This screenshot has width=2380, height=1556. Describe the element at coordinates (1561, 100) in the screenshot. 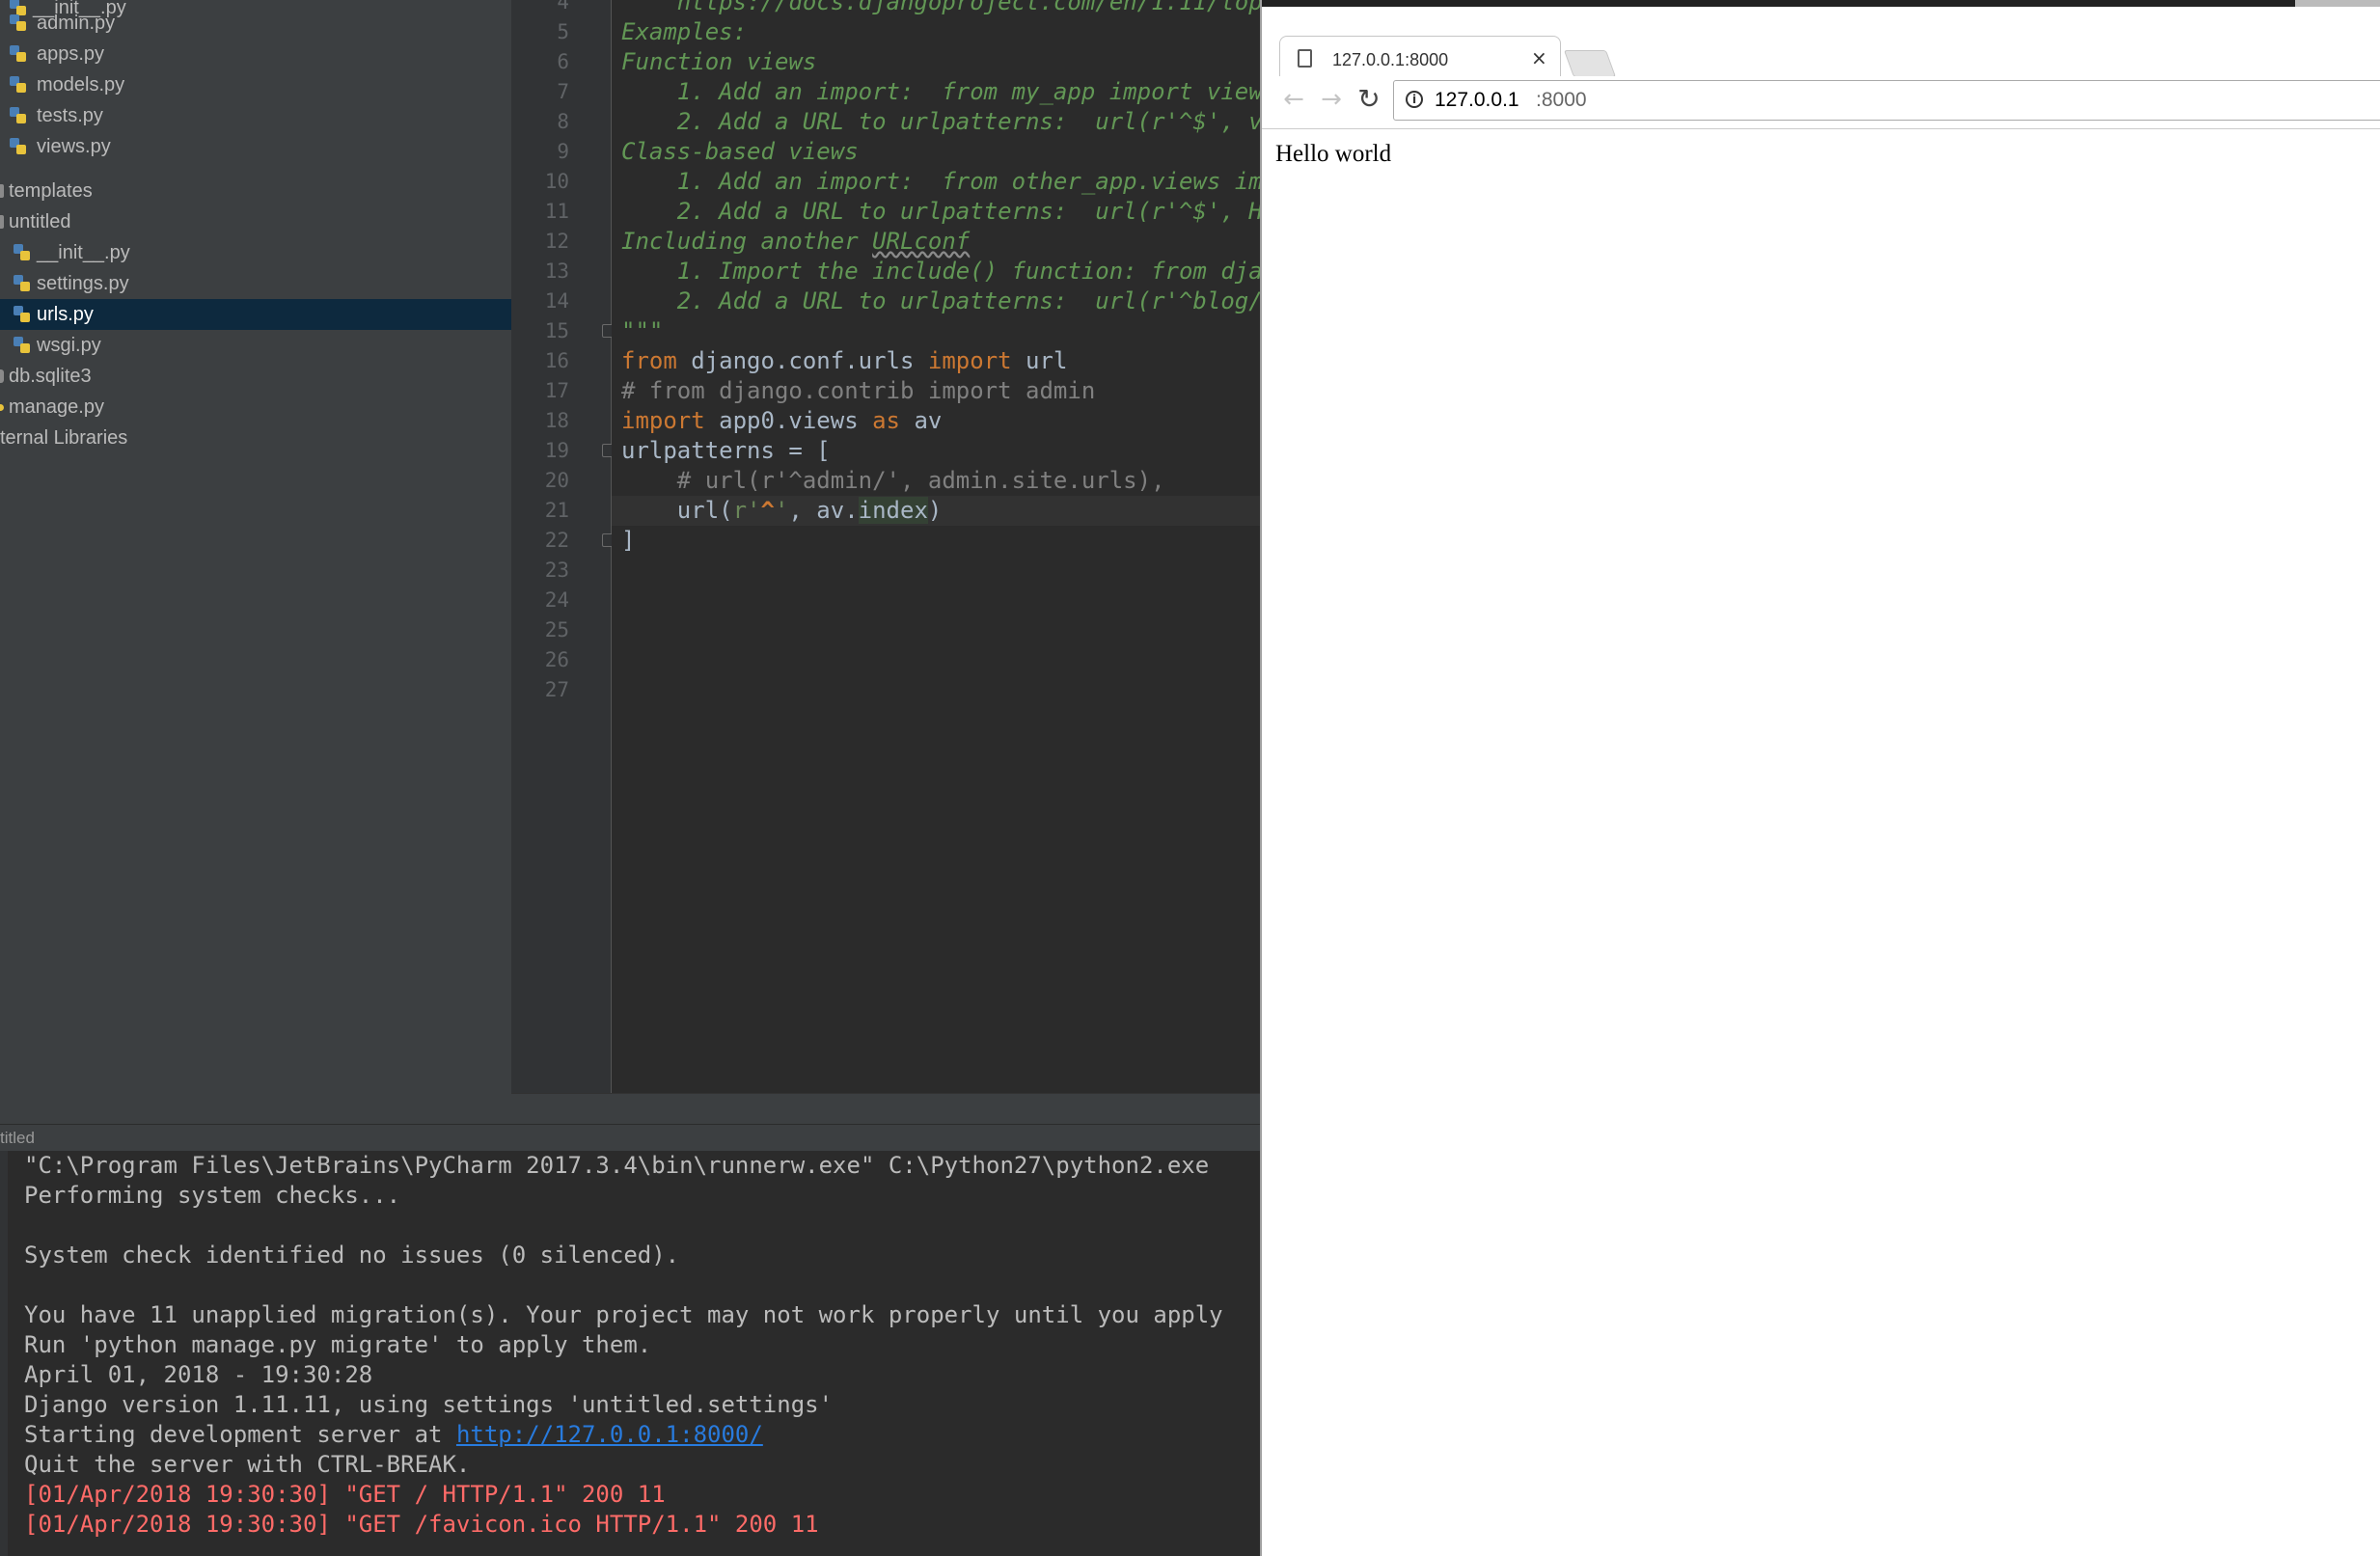

I see `url-port: :8000` at that location.